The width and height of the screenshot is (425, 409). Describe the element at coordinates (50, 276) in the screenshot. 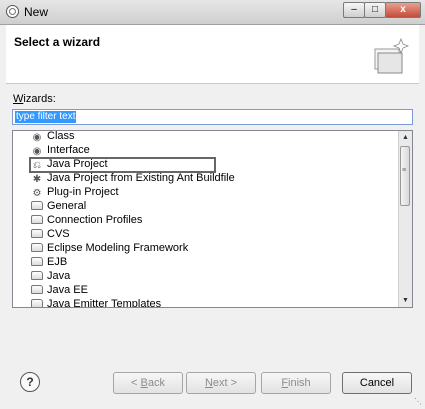

I see `tree-item-java: Java` at that location.